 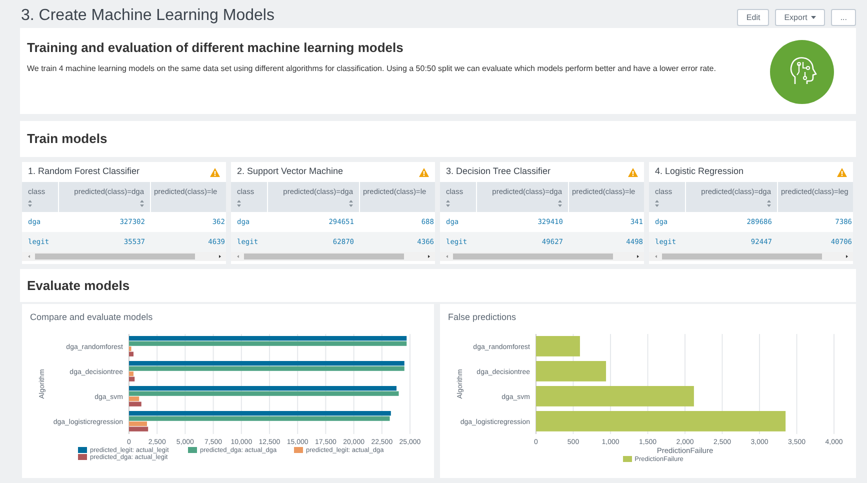 What do you see at coordinates (84, 171) in the screenshot?
I see `panel-title: 1. Random Forest Classifier` at bounding box center [84, 171].